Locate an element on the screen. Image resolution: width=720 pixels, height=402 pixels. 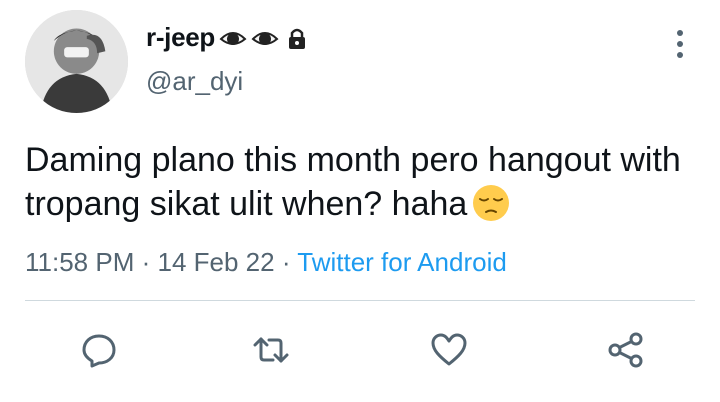
lock-emoji is located at coordinates (297, 38).